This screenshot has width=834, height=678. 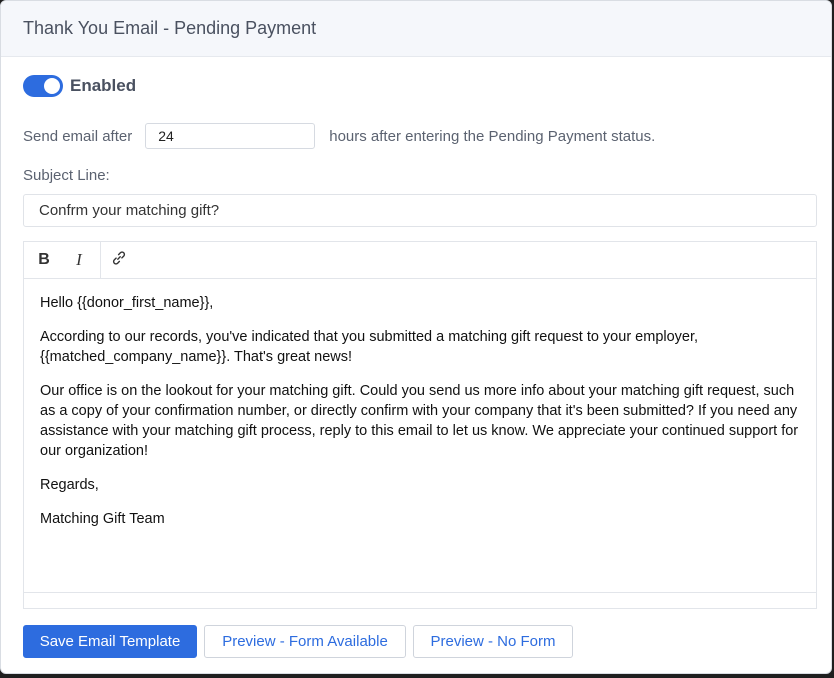 I want to click on enabled-toggle, so click(x=43, y=86).